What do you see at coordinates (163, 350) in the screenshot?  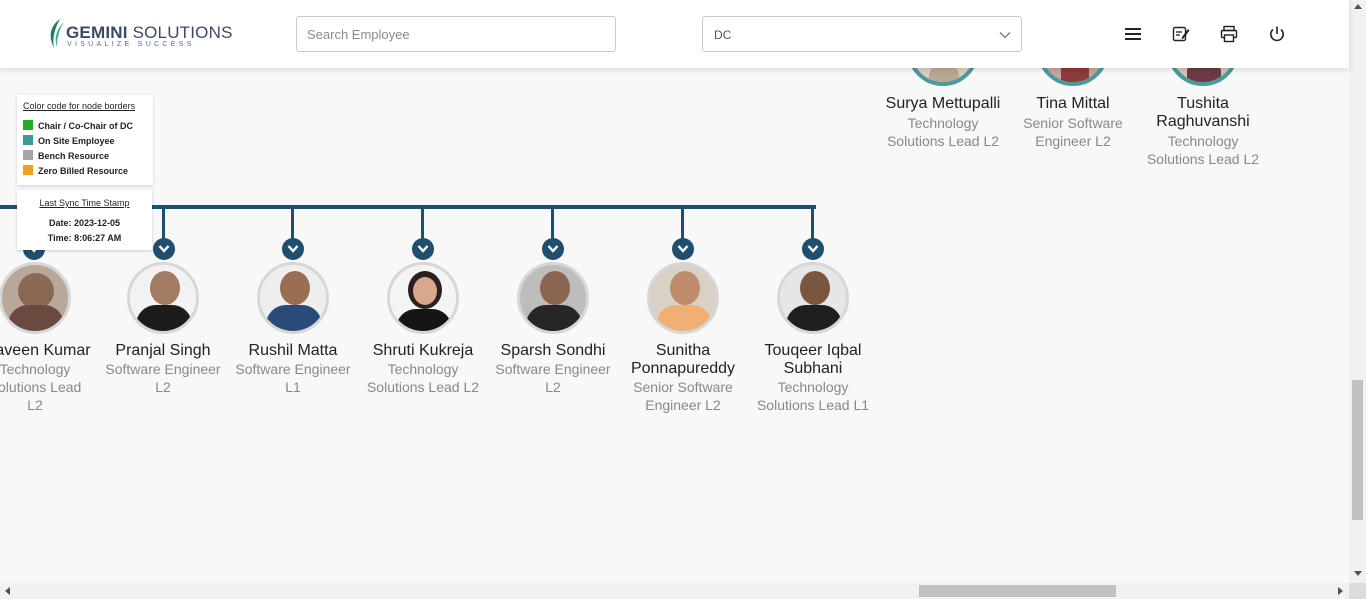 I see `node-name: Pranjal Singh` at bounding box center [163, 350].